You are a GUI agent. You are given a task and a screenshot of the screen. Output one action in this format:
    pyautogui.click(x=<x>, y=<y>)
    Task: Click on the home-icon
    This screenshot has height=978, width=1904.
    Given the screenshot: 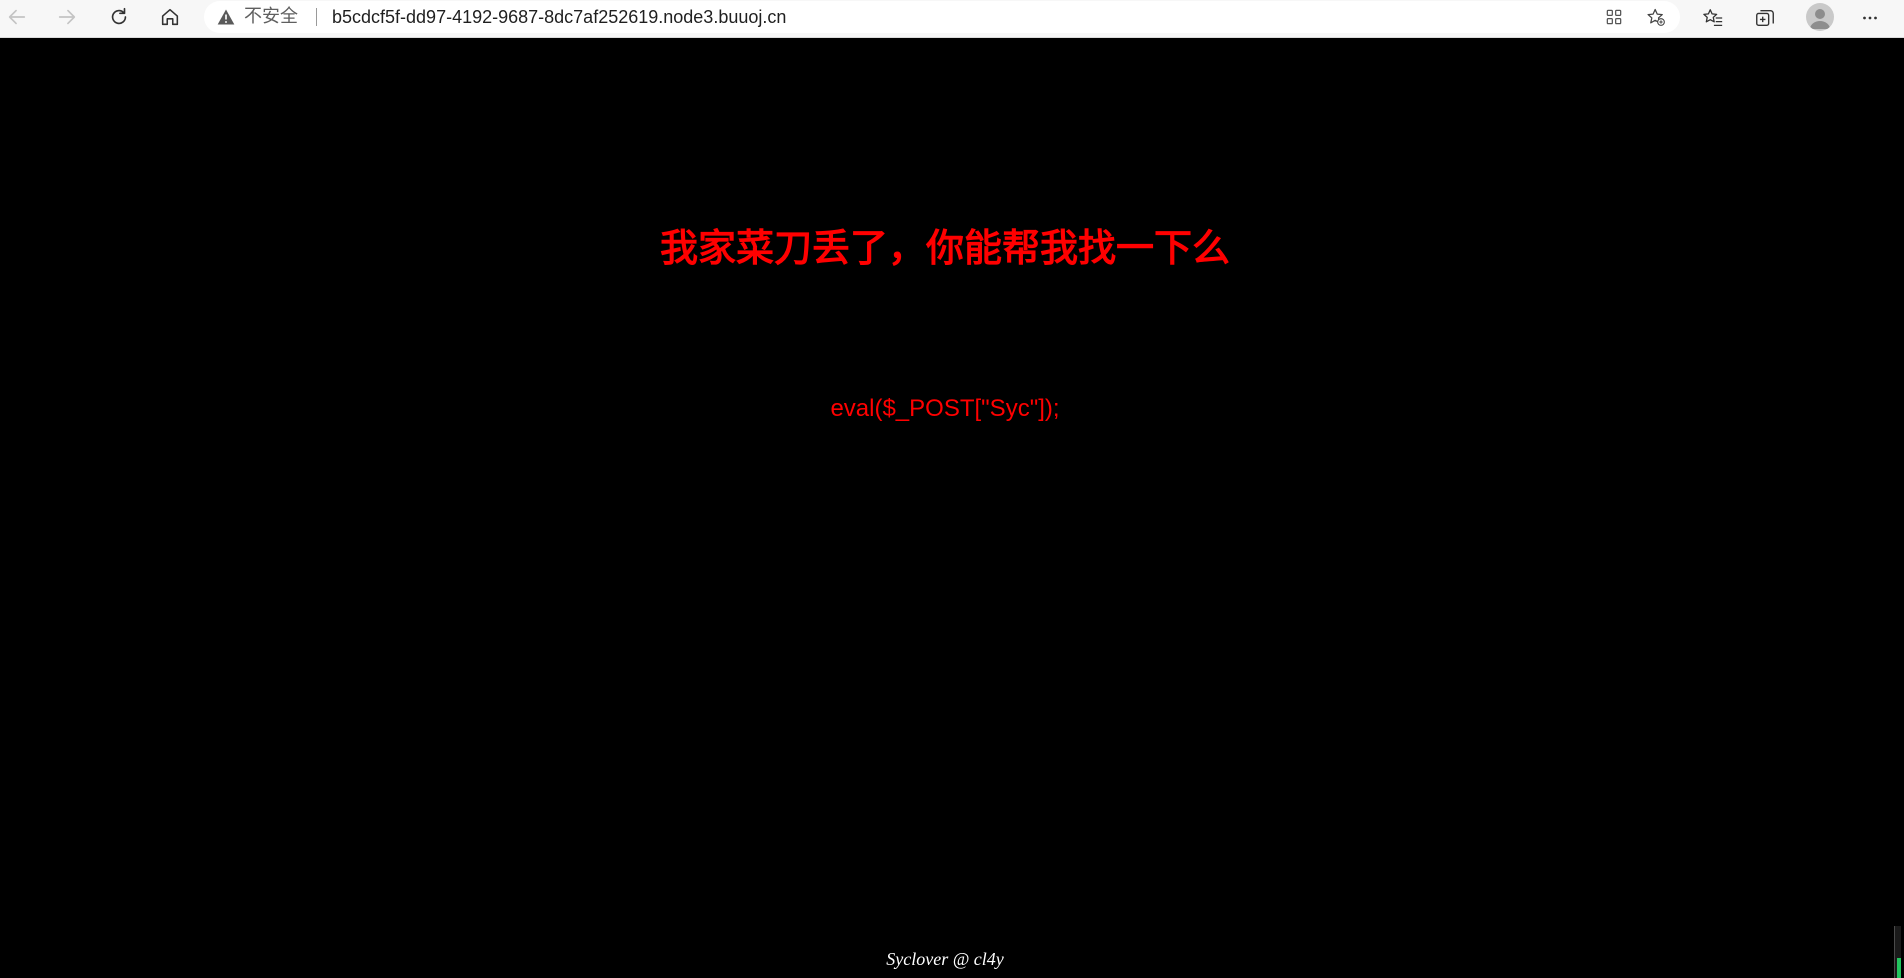 What is the action you would take?
    pyautogui.click(x=170, y=17)
    